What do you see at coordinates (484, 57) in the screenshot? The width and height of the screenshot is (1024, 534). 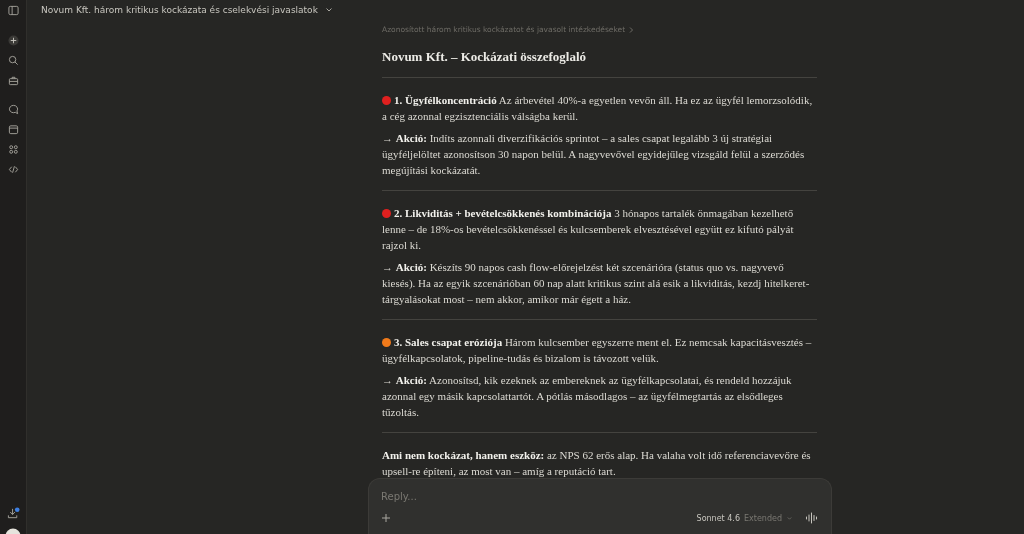 I see `message-heading: Novum Kft. – Kockázati összefoglaló` at bounding box center [484, 57].